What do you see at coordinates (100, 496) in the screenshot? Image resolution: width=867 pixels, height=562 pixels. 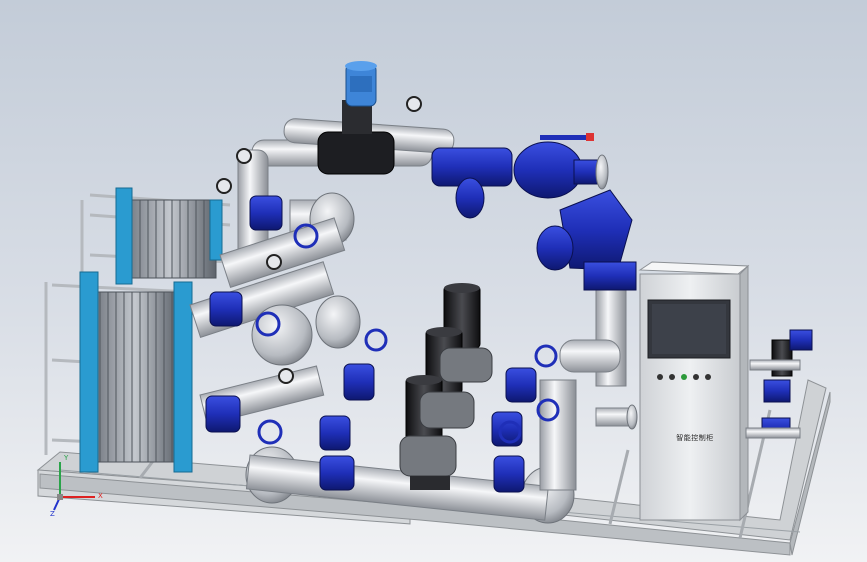 I see `axis-label-x: X` at bounding box center [100, 496].